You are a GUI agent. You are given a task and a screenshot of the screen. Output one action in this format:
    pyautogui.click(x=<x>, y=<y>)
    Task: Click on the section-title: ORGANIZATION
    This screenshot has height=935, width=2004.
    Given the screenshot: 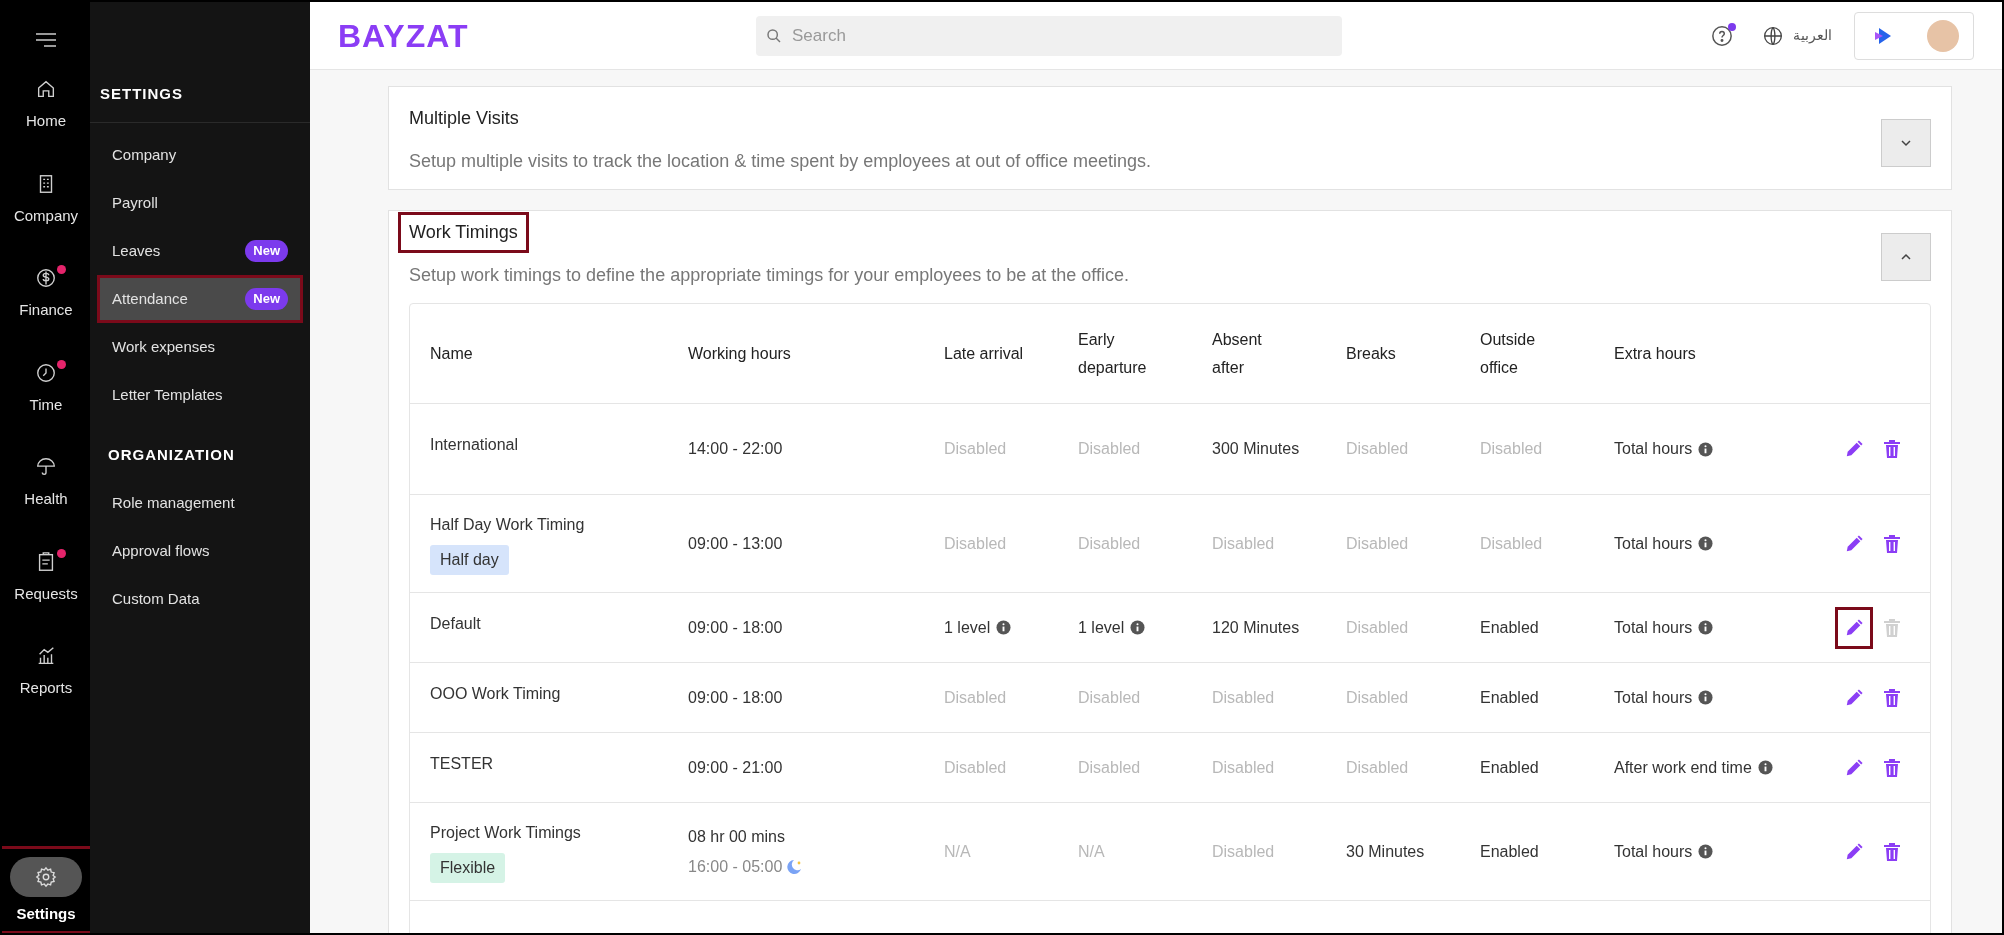 What is the action you would take?
    pyautogui.click(x=171, y=454)
    